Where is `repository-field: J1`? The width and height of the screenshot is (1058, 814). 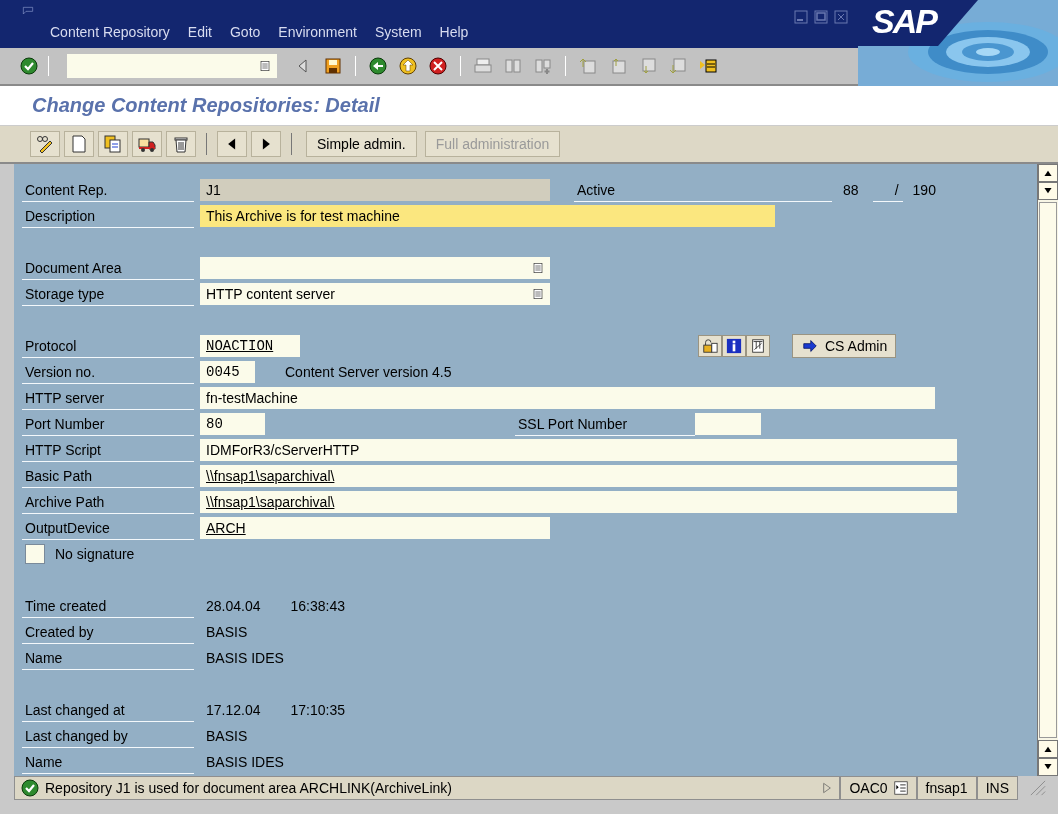
repository-field: J1 is located at coordinates (375, 190).